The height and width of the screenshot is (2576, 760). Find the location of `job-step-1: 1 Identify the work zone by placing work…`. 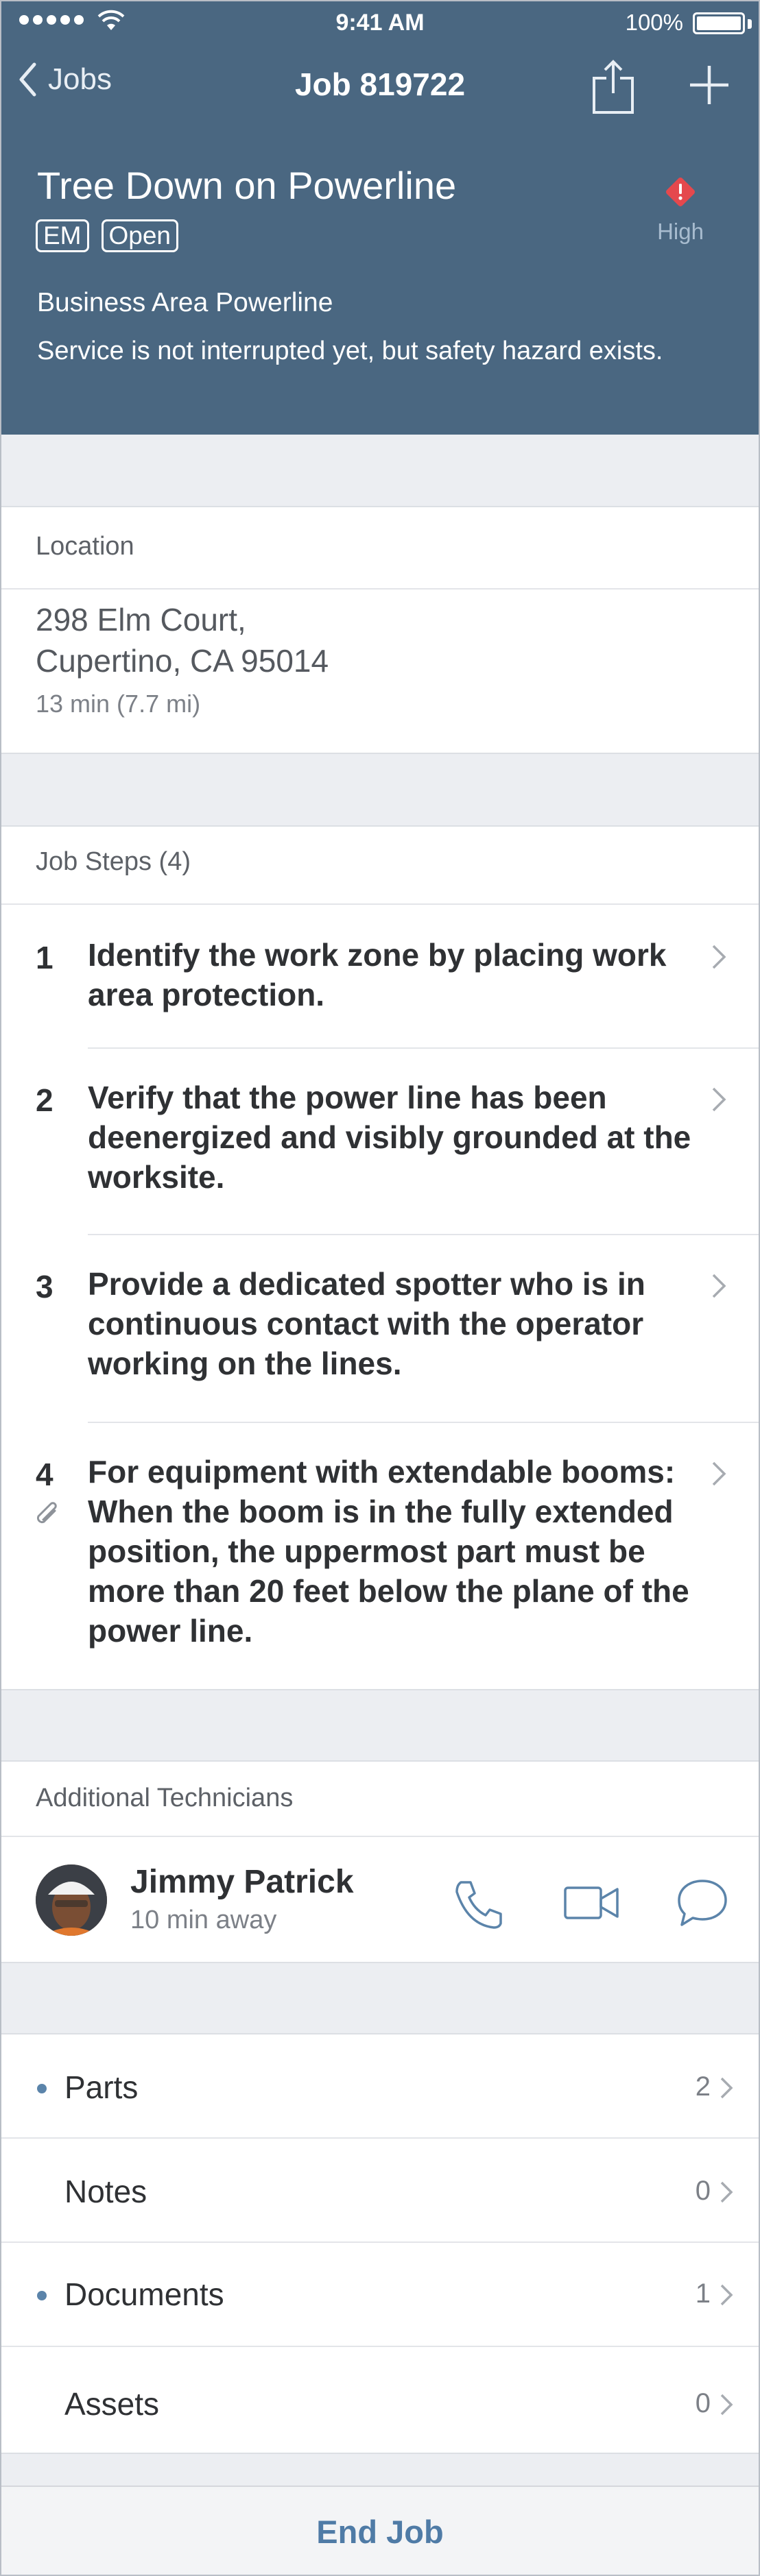

job-step-1: 1 Identify the work zone by placing work… is located at coordinates (380, 976).